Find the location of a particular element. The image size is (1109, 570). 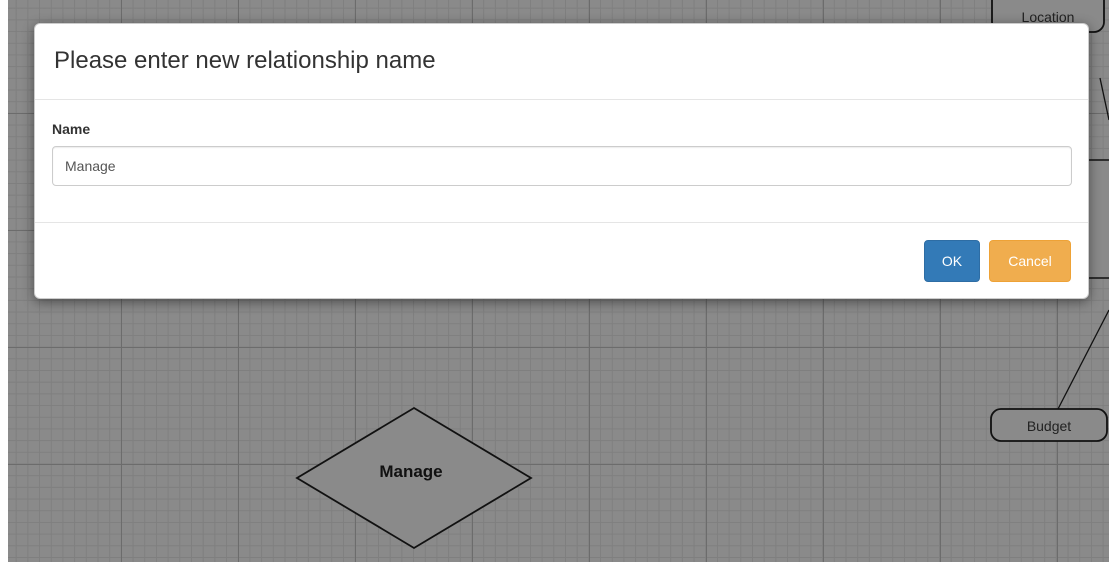

modal-footer: OK Cancel is located at coordinates (997, 261).